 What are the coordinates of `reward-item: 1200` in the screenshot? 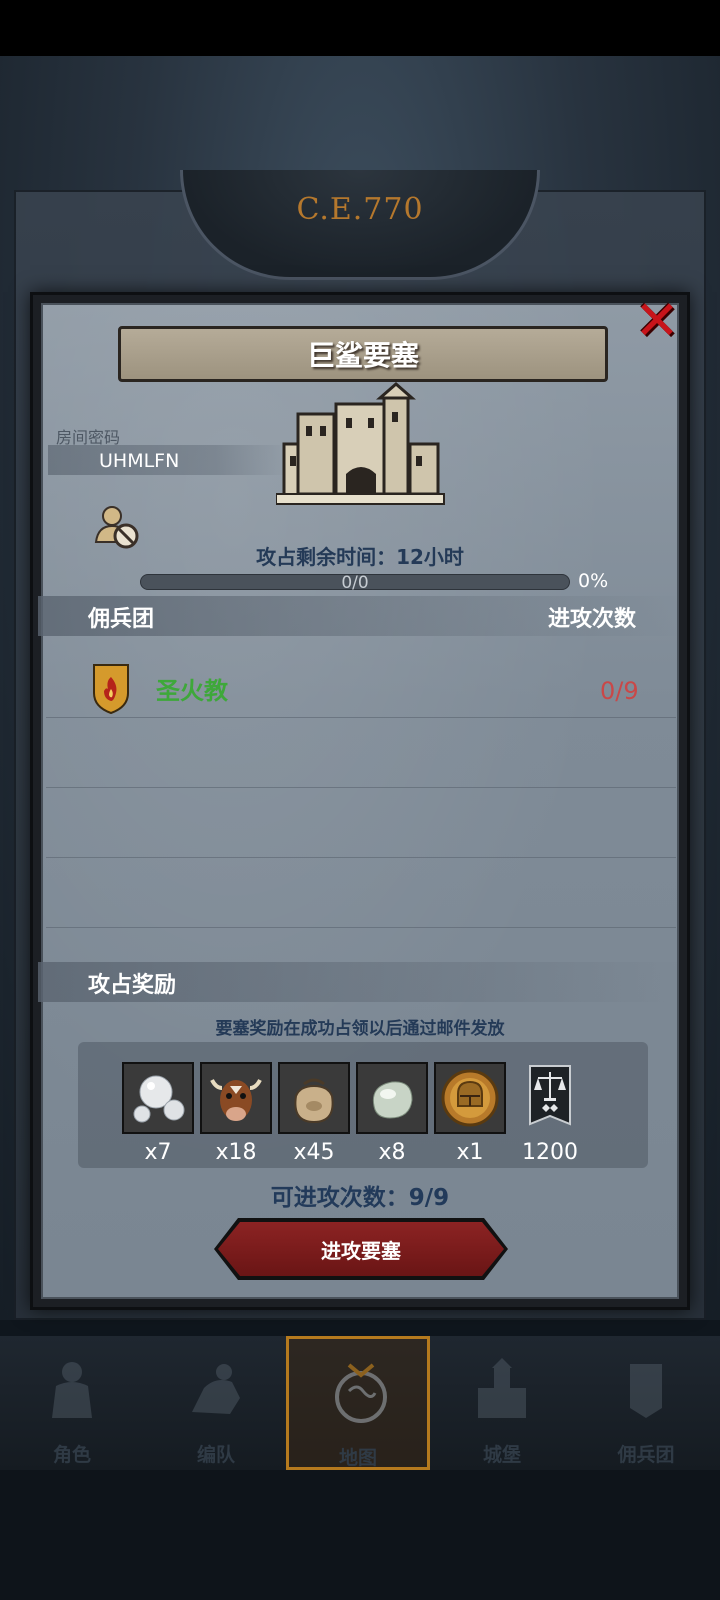 It's located at (550, 1117).